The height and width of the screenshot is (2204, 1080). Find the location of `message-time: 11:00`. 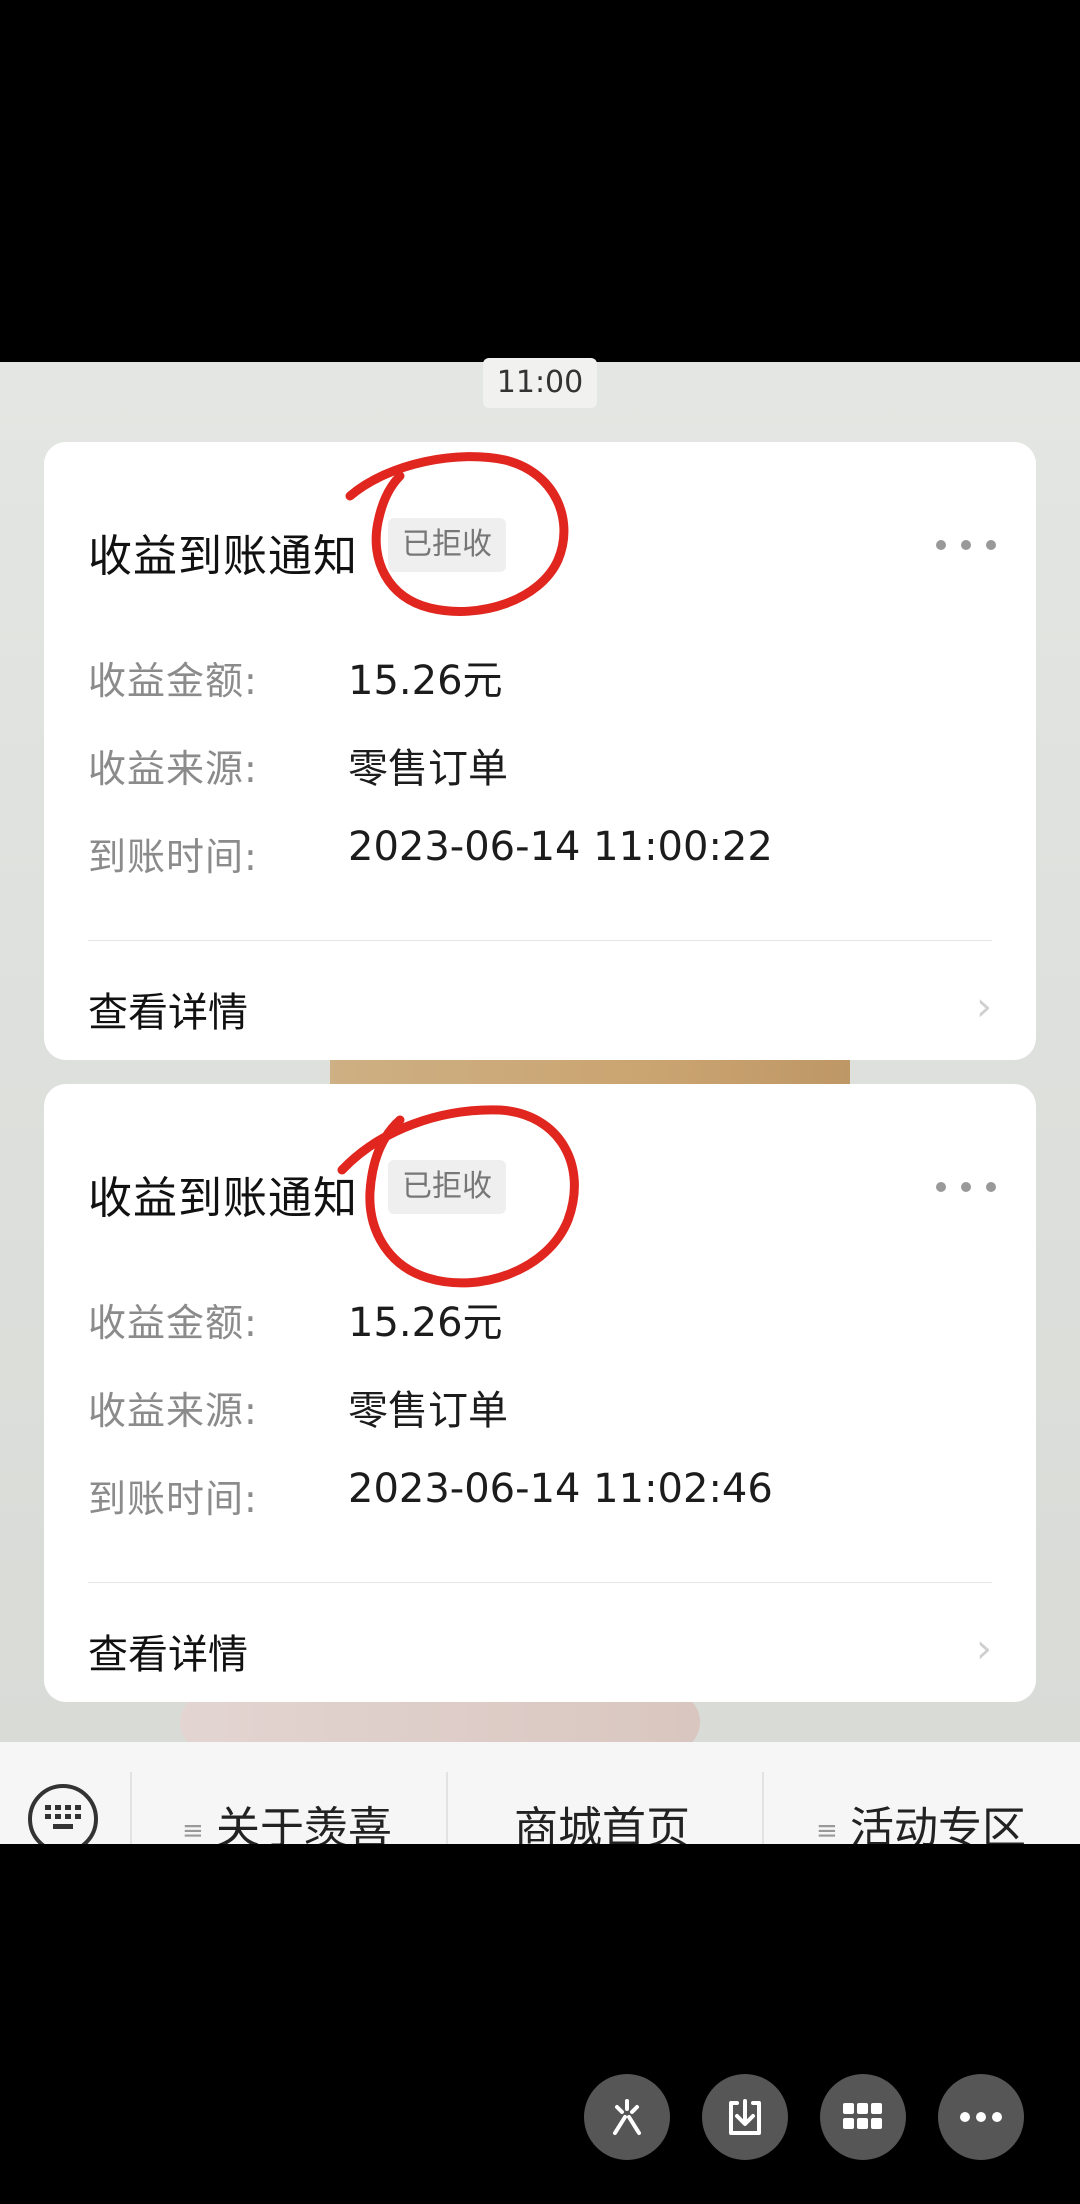

message-time: 11:00 is located at coordinates (540, 383).